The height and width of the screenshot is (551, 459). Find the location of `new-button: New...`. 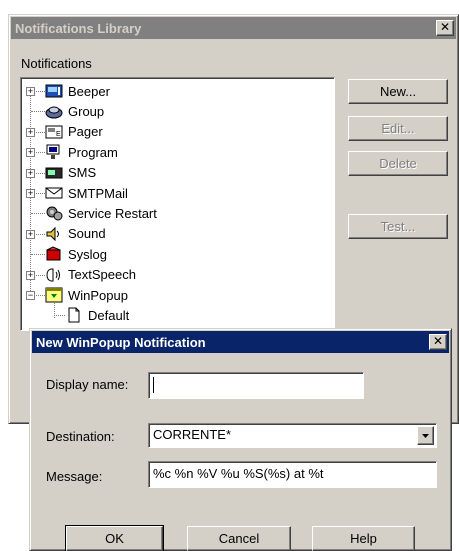

new-button: New... is located at coordinates (398, 91).